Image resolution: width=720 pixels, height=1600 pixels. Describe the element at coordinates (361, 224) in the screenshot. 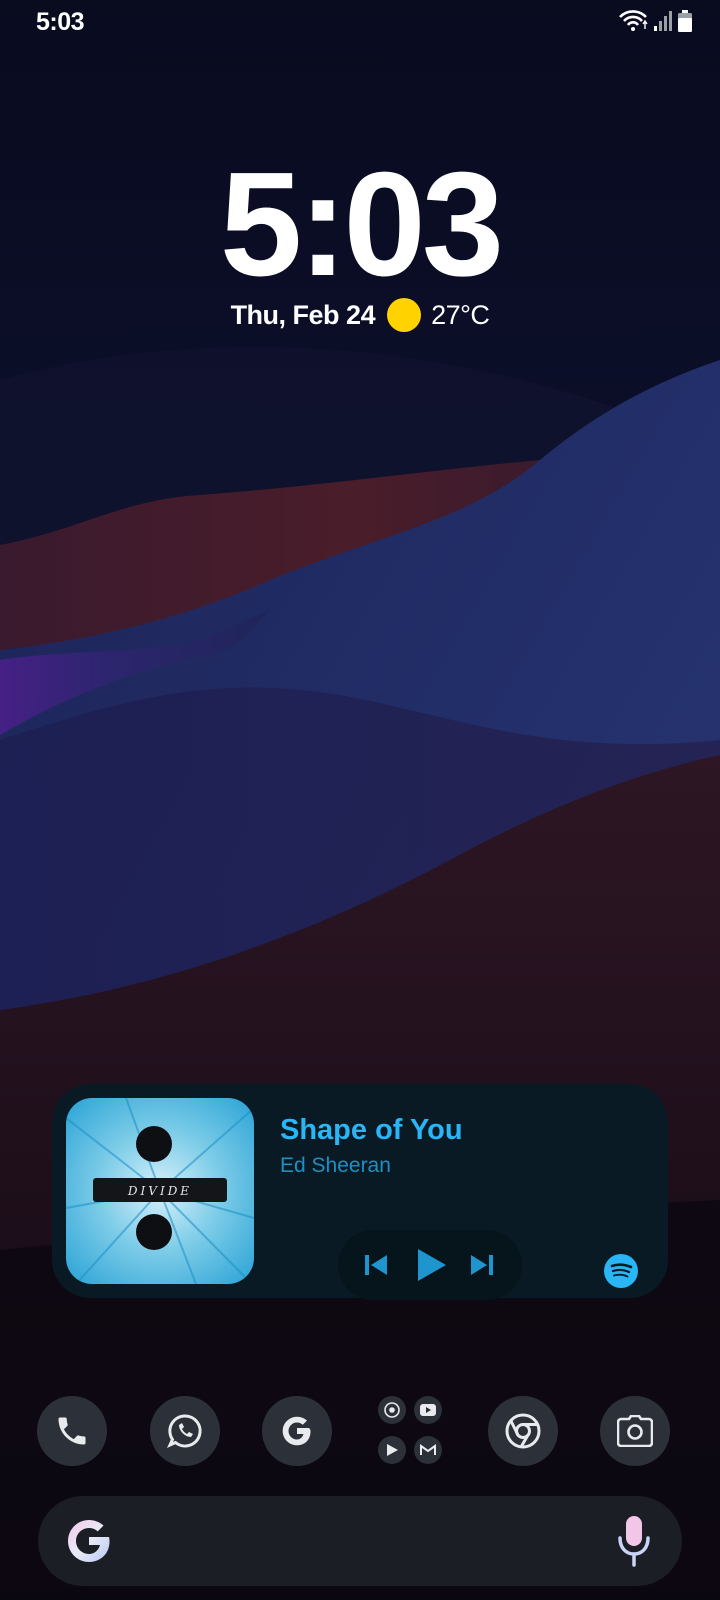

I see `lockscreen-clock: 5:03` at that location.